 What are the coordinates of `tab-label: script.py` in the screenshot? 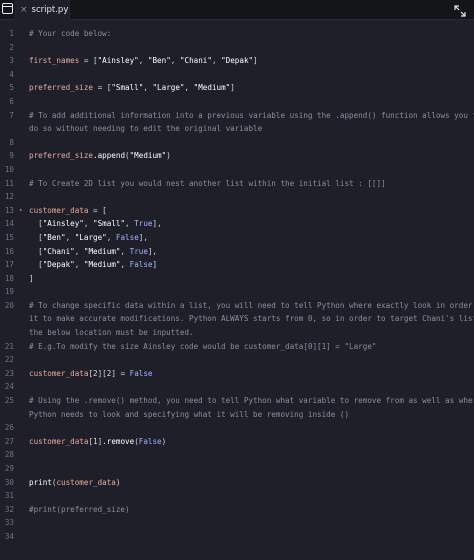 It's located at (50, 10).